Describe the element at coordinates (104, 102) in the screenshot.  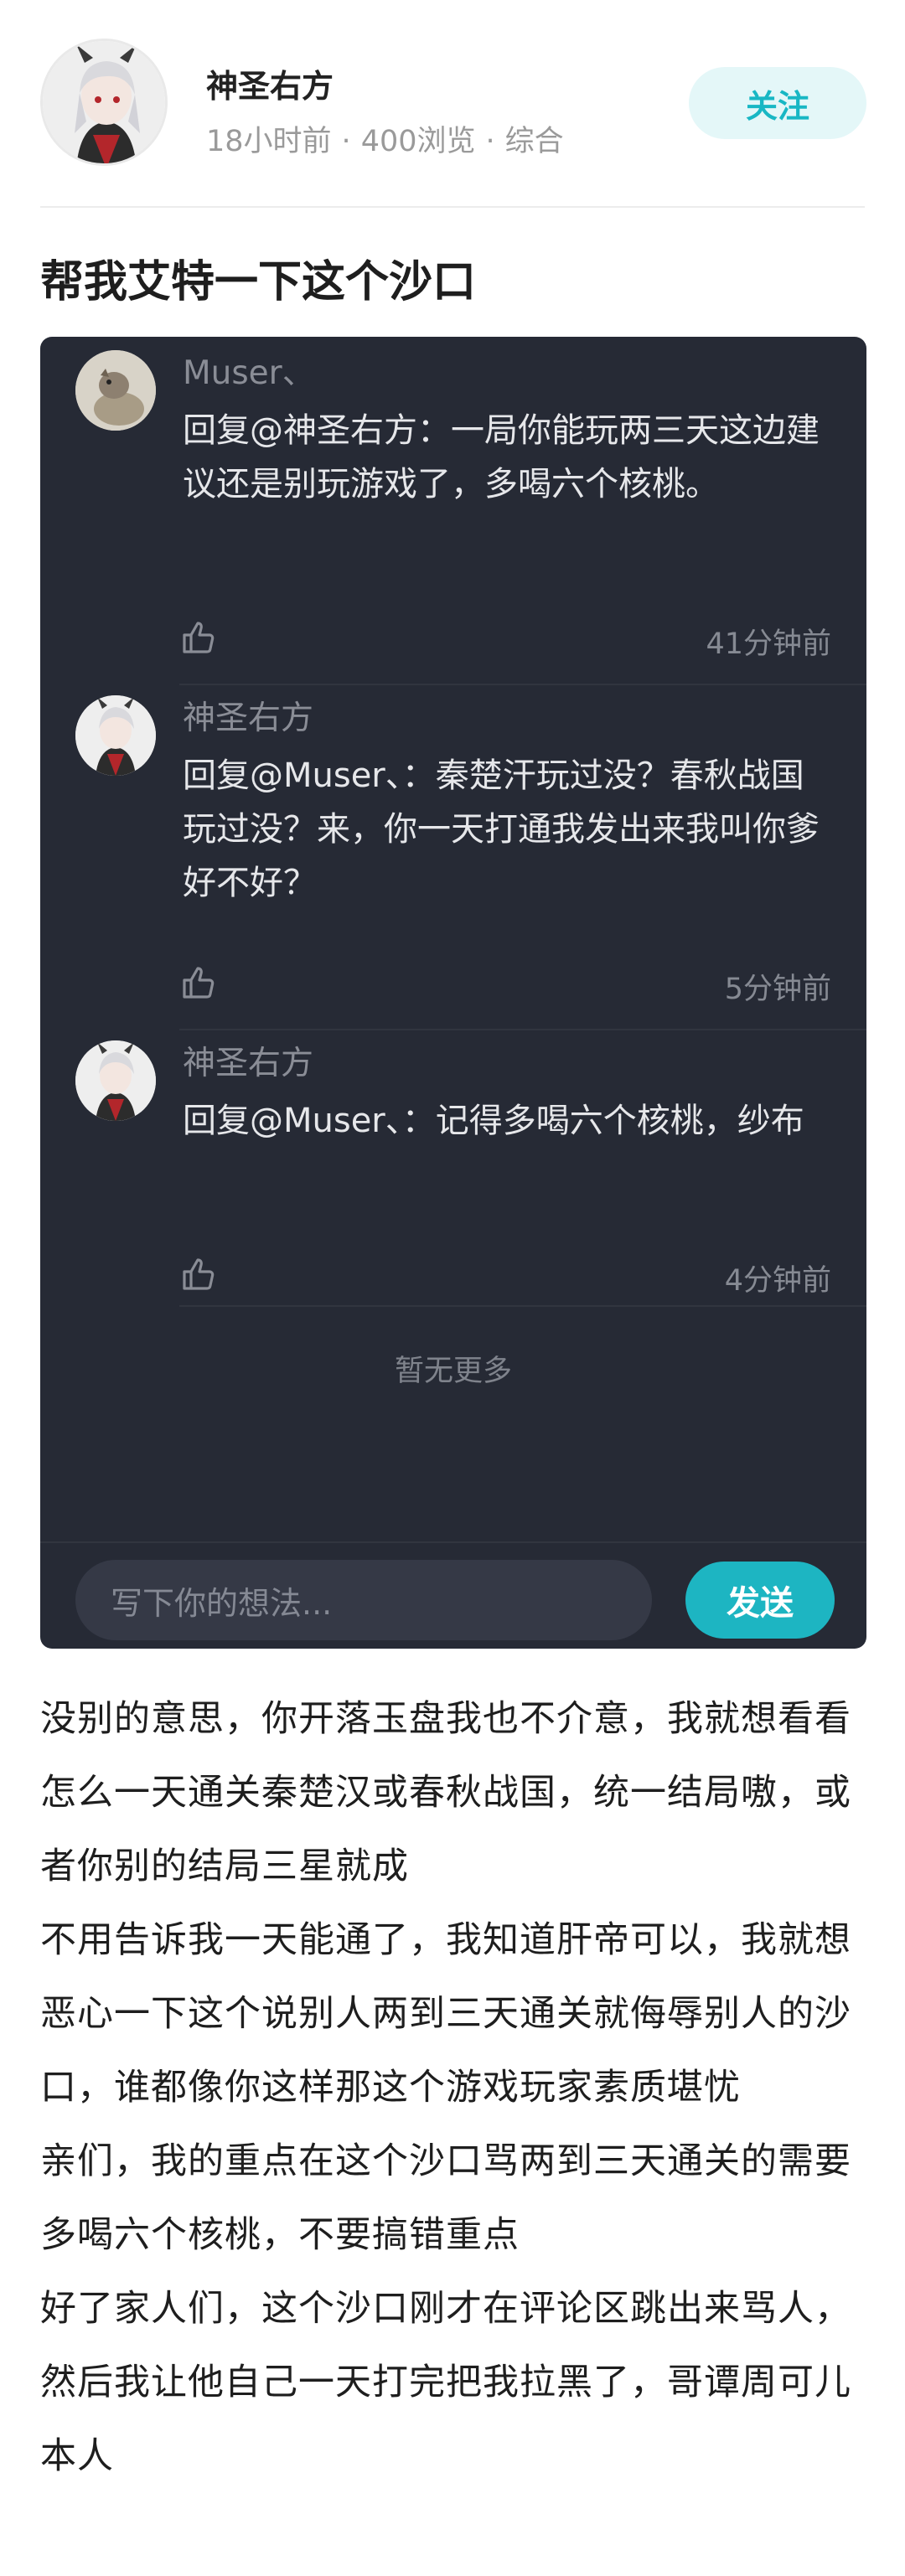
I see `author-avatar` at that location.